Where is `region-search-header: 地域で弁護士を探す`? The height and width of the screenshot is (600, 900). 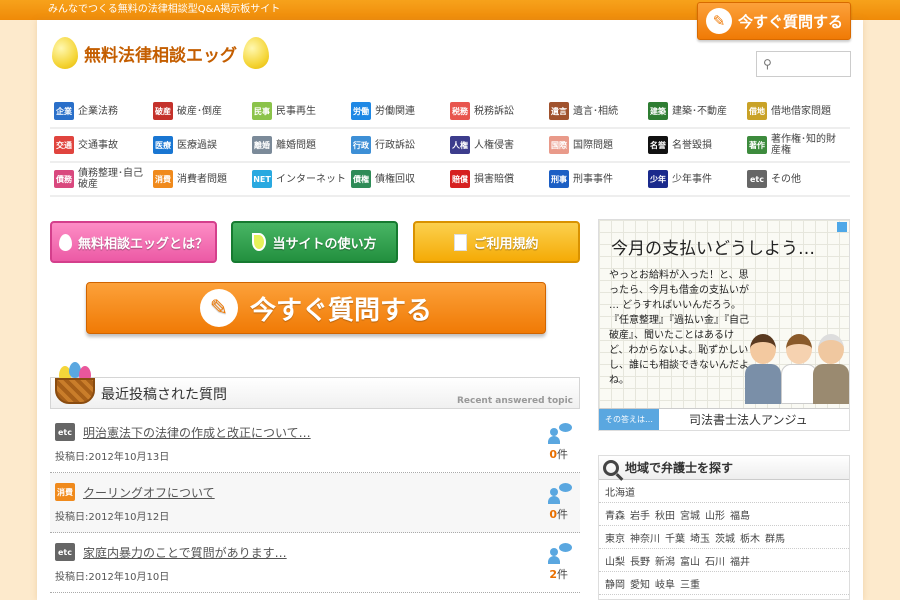
region-search-header: 地域で弁護士を探す is located at coordinates (724, 468).